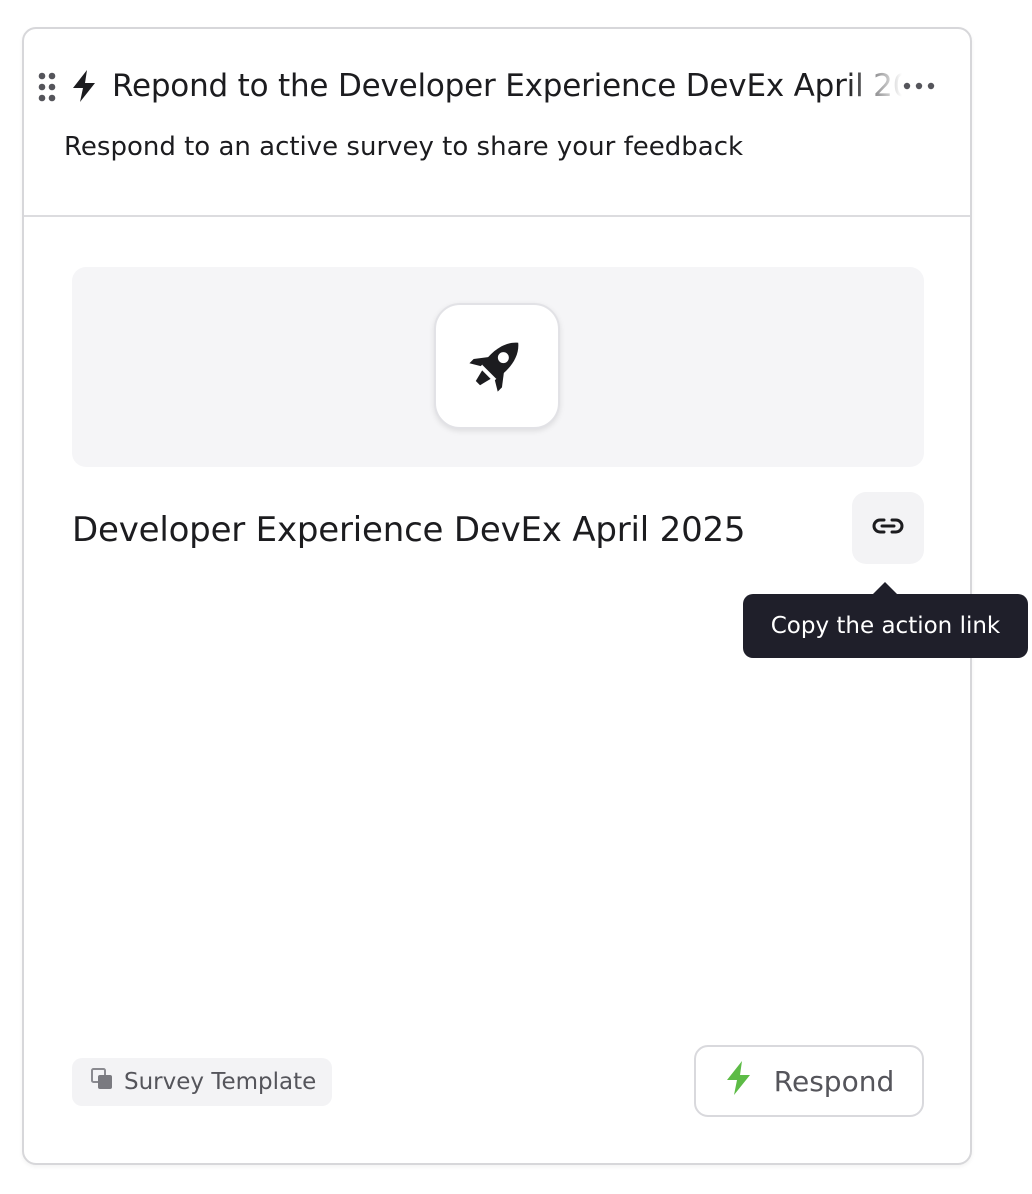 This screenshot has width=1032, height=1194. What do you see at coordinates (834, 1081) in the screenshot?
I see `respond-button-label: Respond` at bounding box center [834, 1081].